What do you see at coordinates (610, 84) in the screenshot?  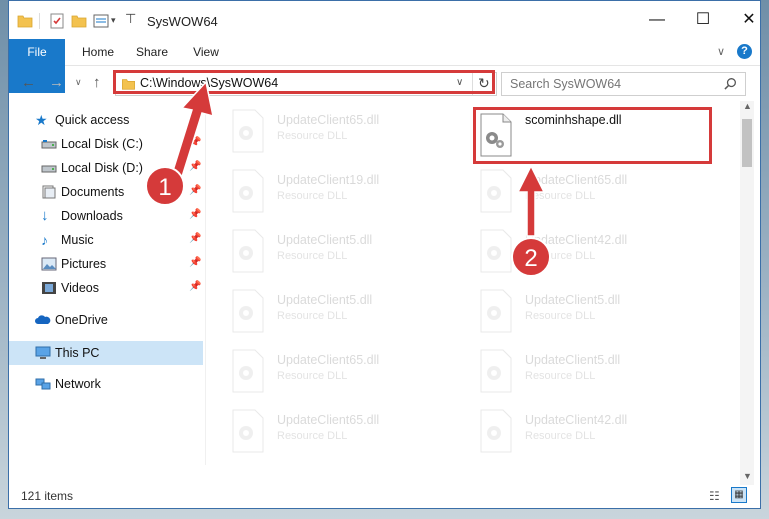 I see `search-input` at bounding box center [610, 84].